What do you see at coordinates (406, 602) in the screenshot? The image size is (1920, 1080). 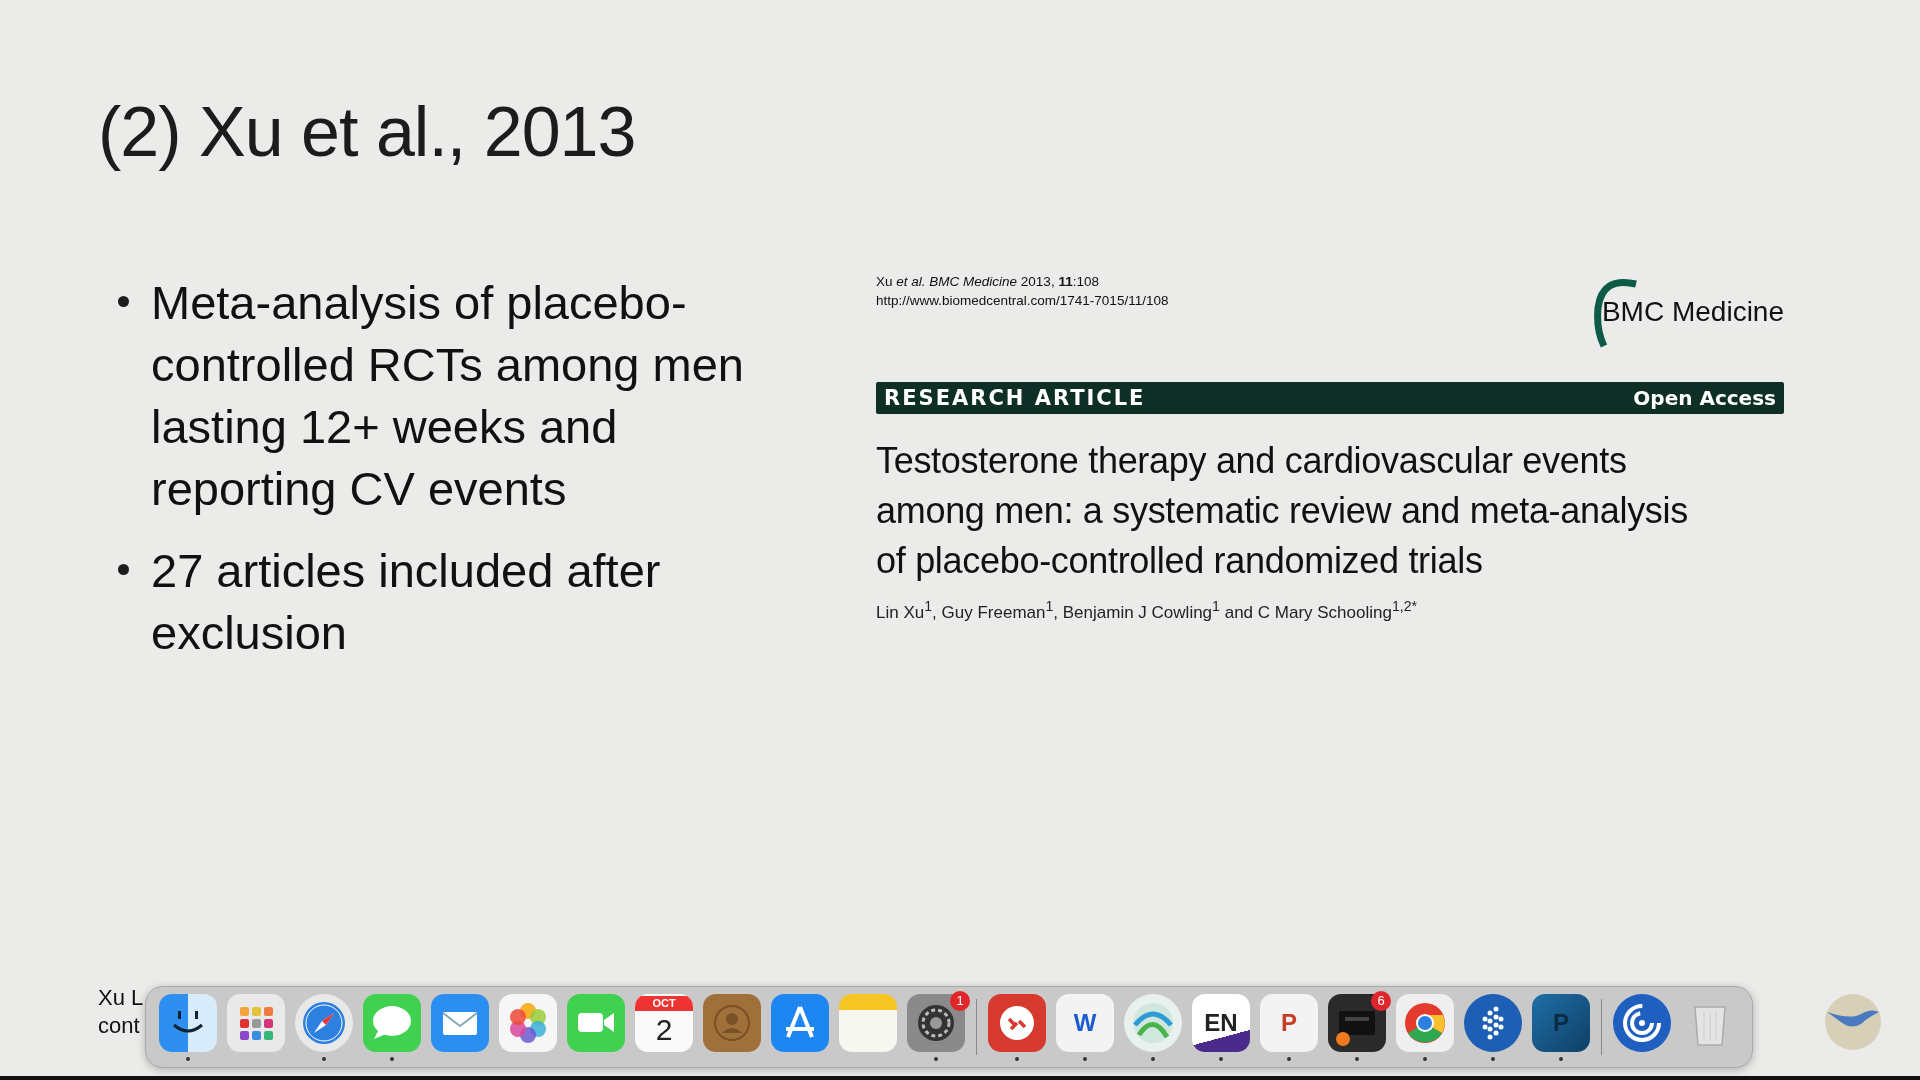 I see `bullet-text: 27 articles included after exclusion` at bounding box center [406, 602].